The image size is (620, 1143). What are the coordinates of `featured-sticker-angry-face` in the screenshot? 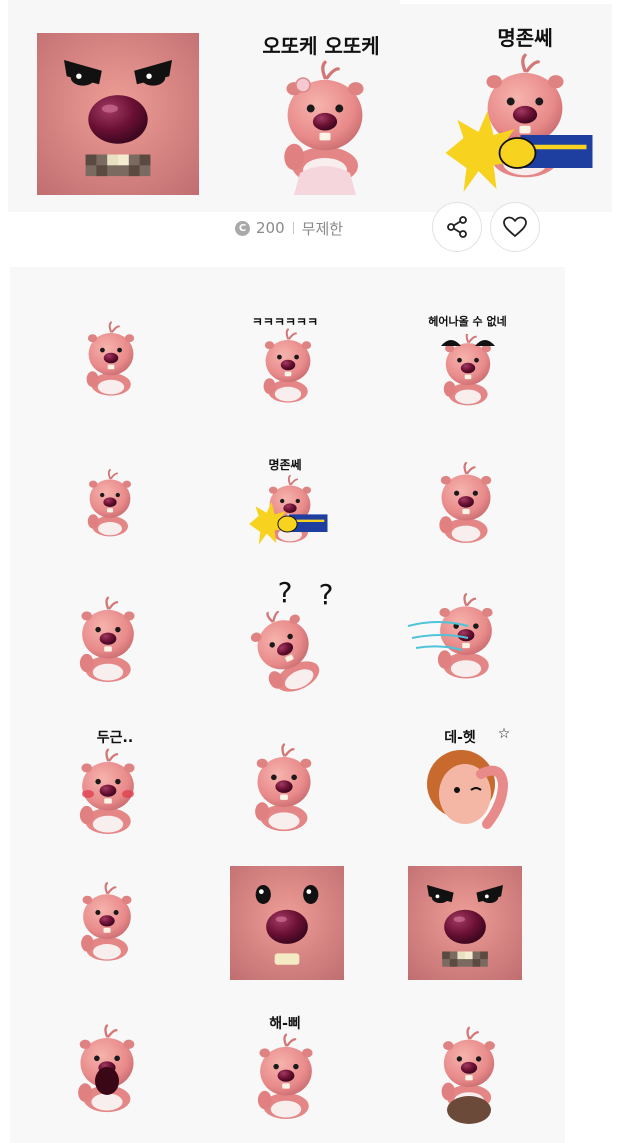 It's located at (118, 114).